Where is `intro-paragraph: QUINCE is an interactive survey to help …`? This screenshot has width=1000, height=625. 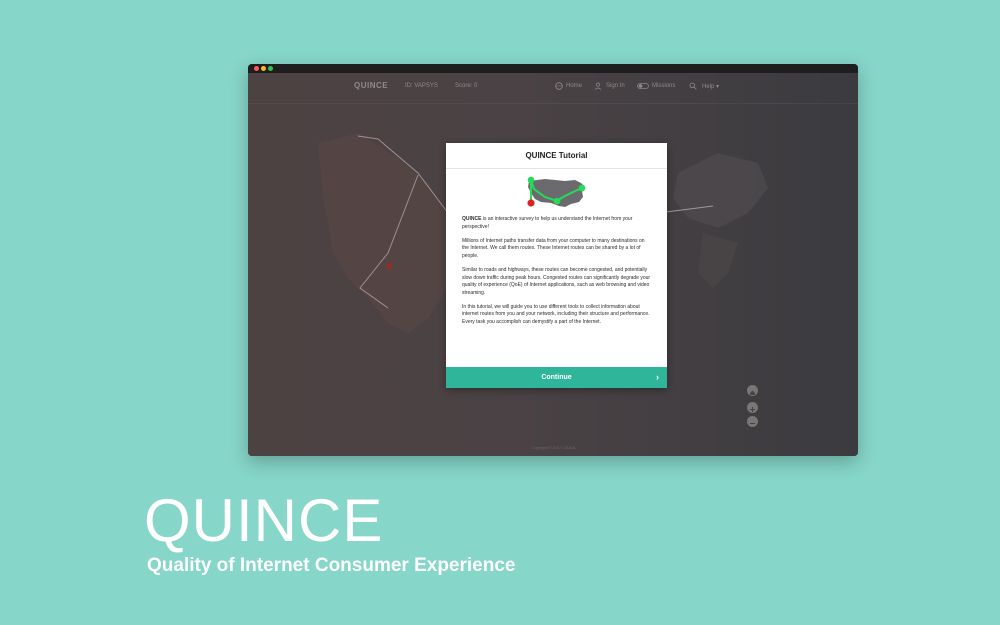 intro-paragraph: QUINCE is an interactive survey to help … is located at coordinates (557, 223).